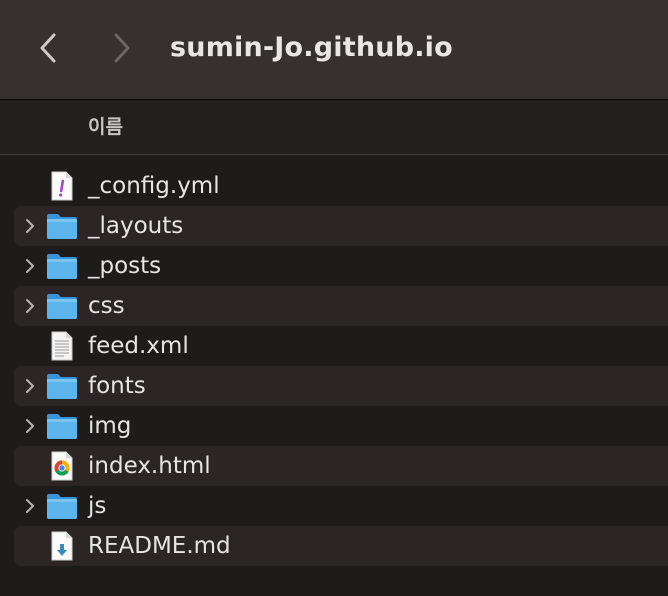 This screenshot has width=668, height=596. Describe the element at coordinates (341, 346) in the screenshot. I see `file-row: feed.xml` at that location.